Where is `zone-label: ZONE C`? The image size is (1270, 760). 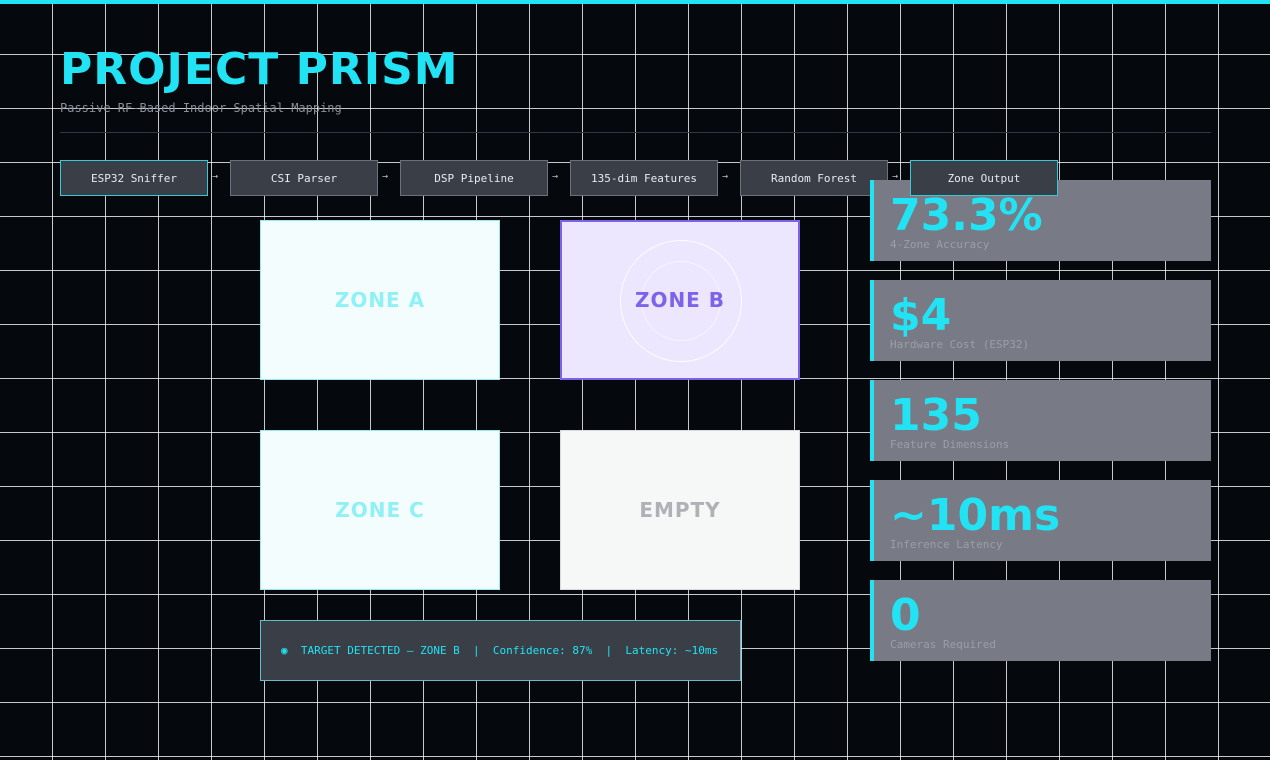 zone-label: ZONE C is located at coordinates (380, 510).